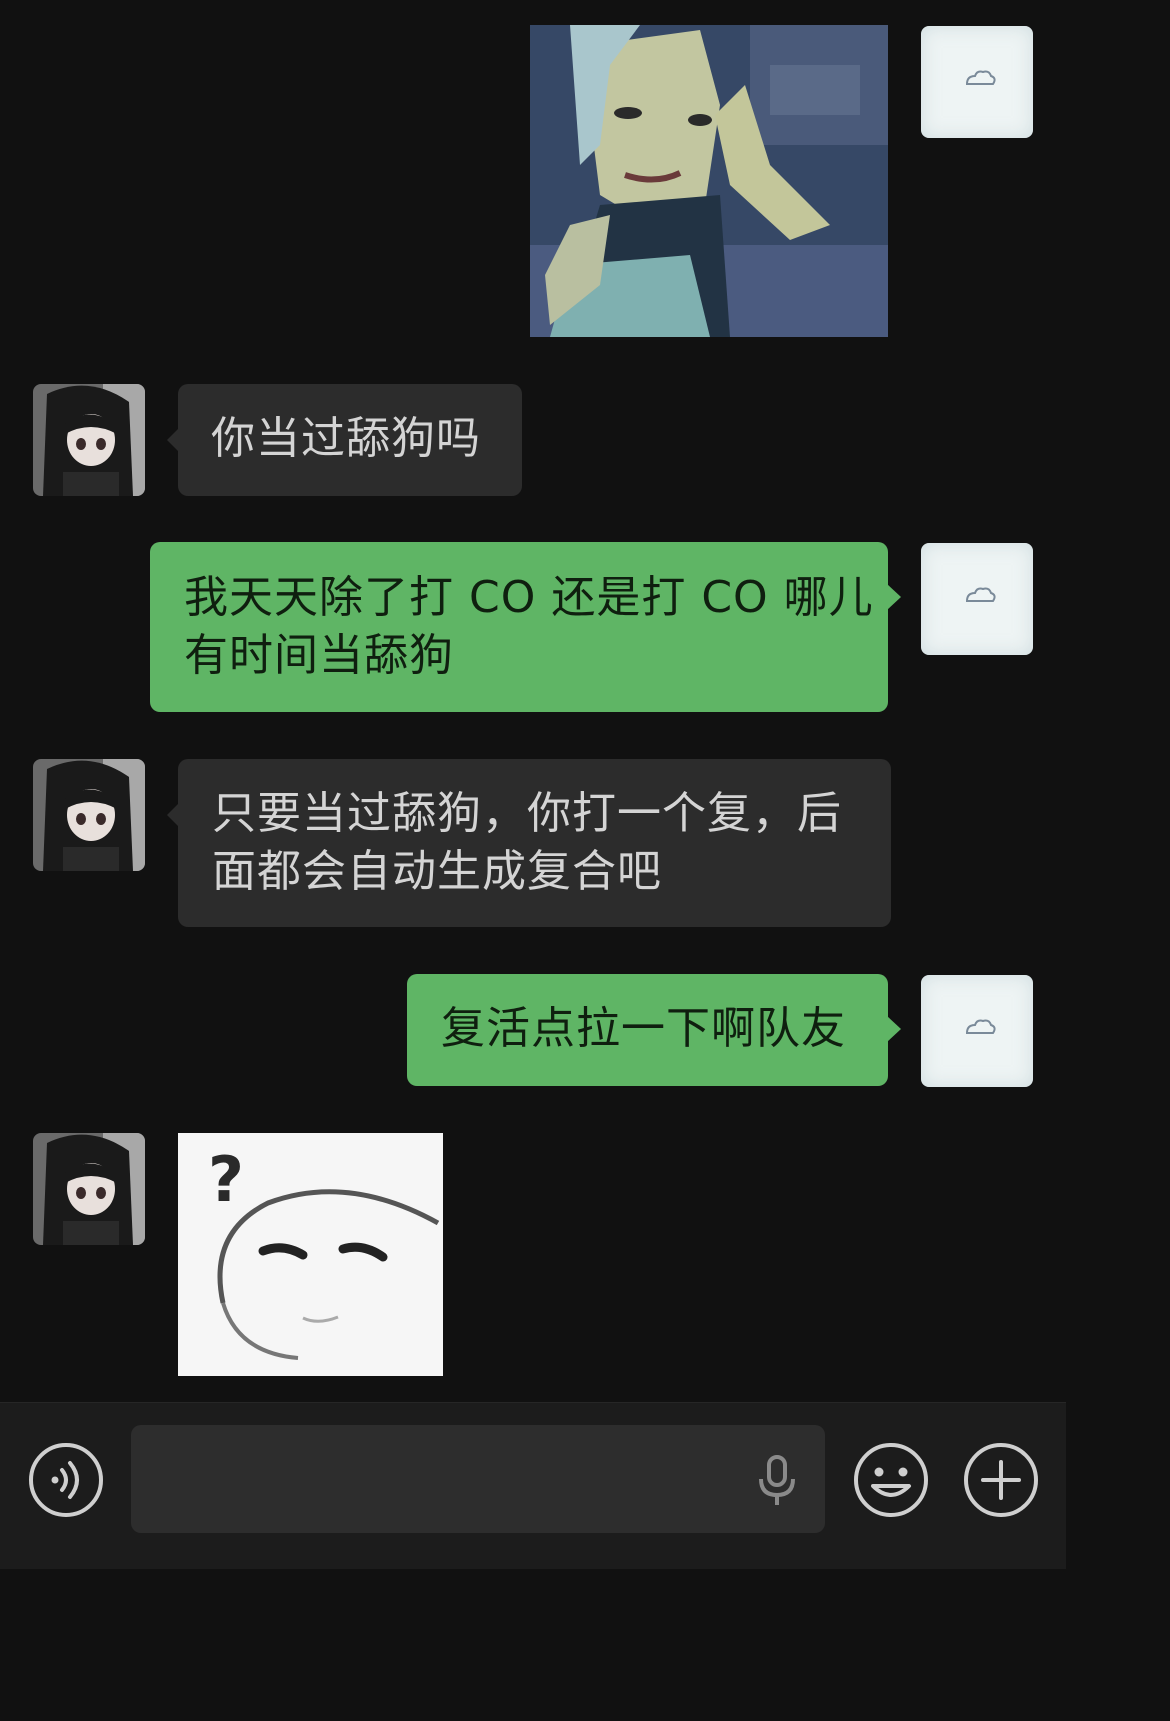 This screenshot has height=1721, width=1170. What do you see at coordinates (437, 871) in the screenshot?
I see `message-line-2: 面都会自动生成复合吧` at bounding box center [437, 871].